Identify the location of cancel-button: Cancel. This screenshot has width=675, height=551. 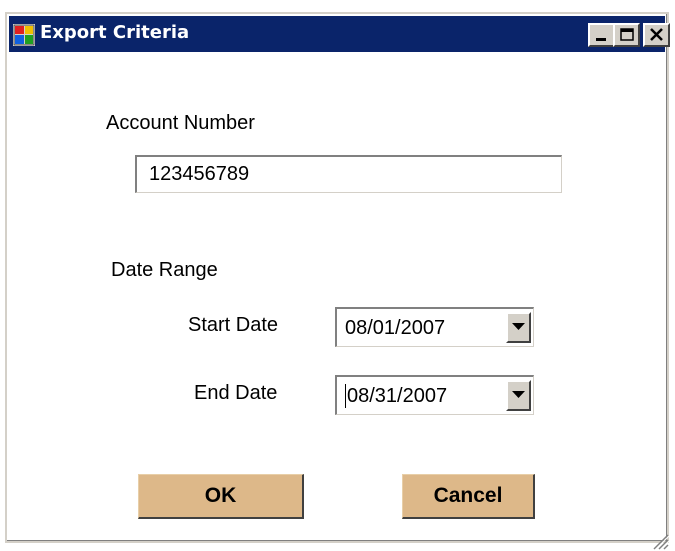
(468, 496).